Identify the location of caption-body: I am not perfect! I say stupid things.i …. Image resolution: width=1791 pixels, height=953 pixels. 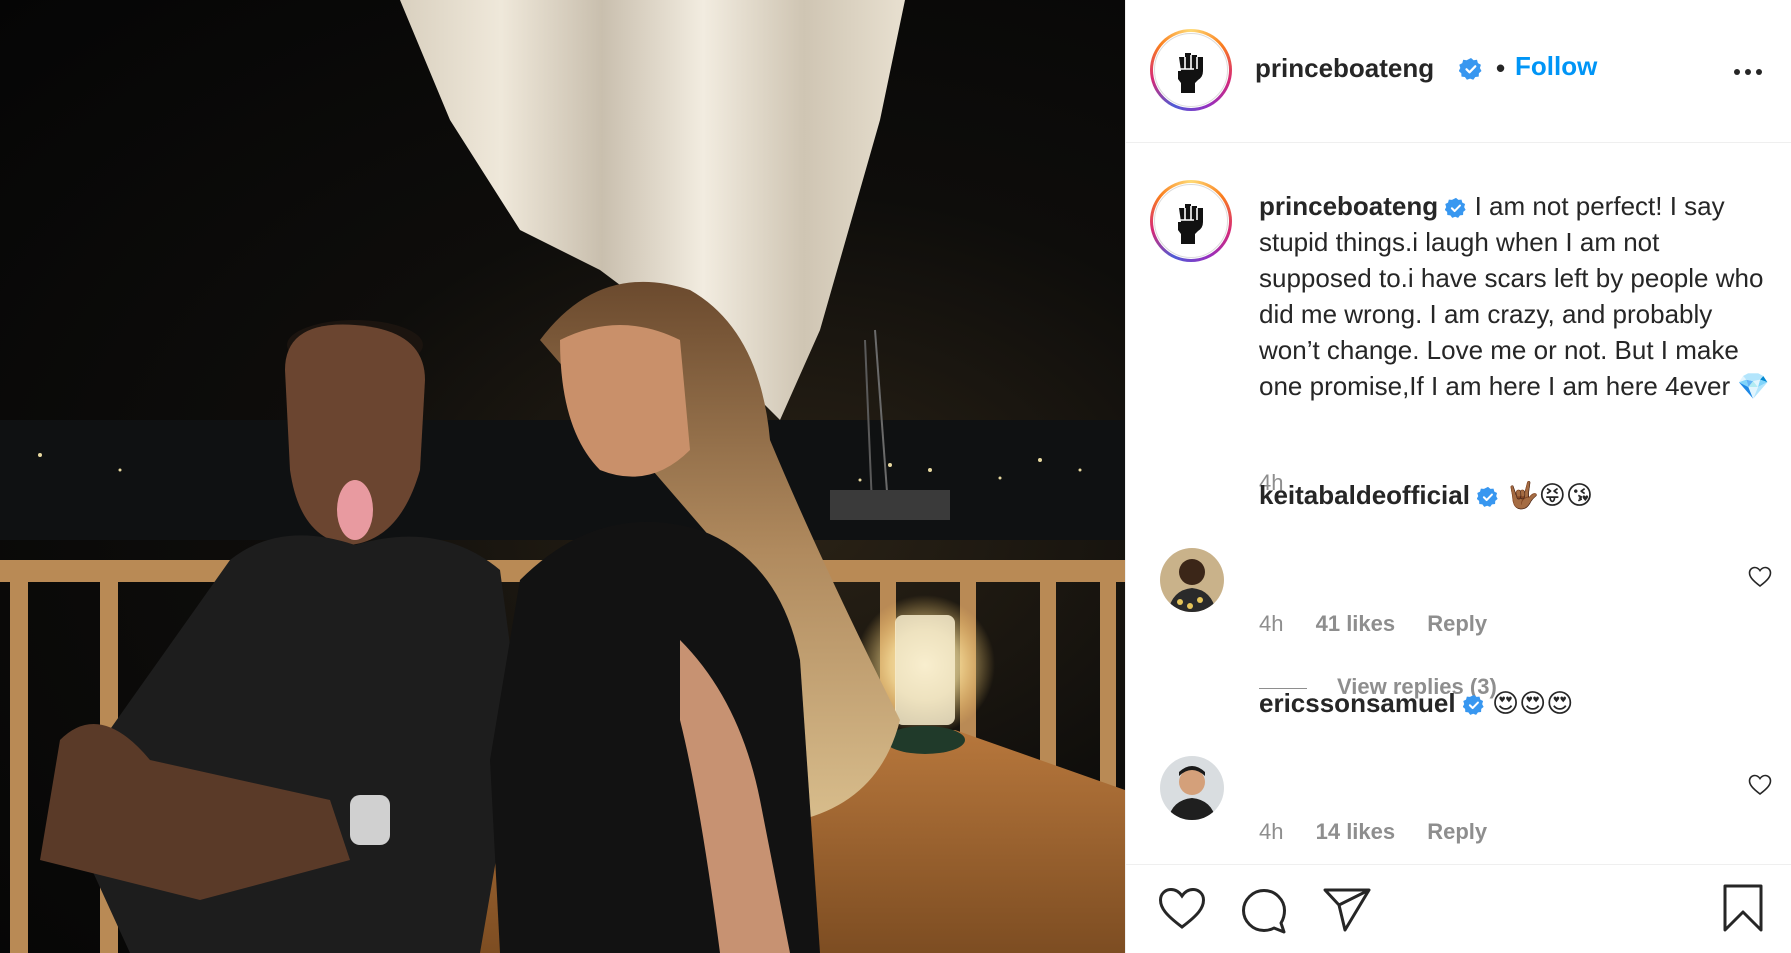
(1514, 296).